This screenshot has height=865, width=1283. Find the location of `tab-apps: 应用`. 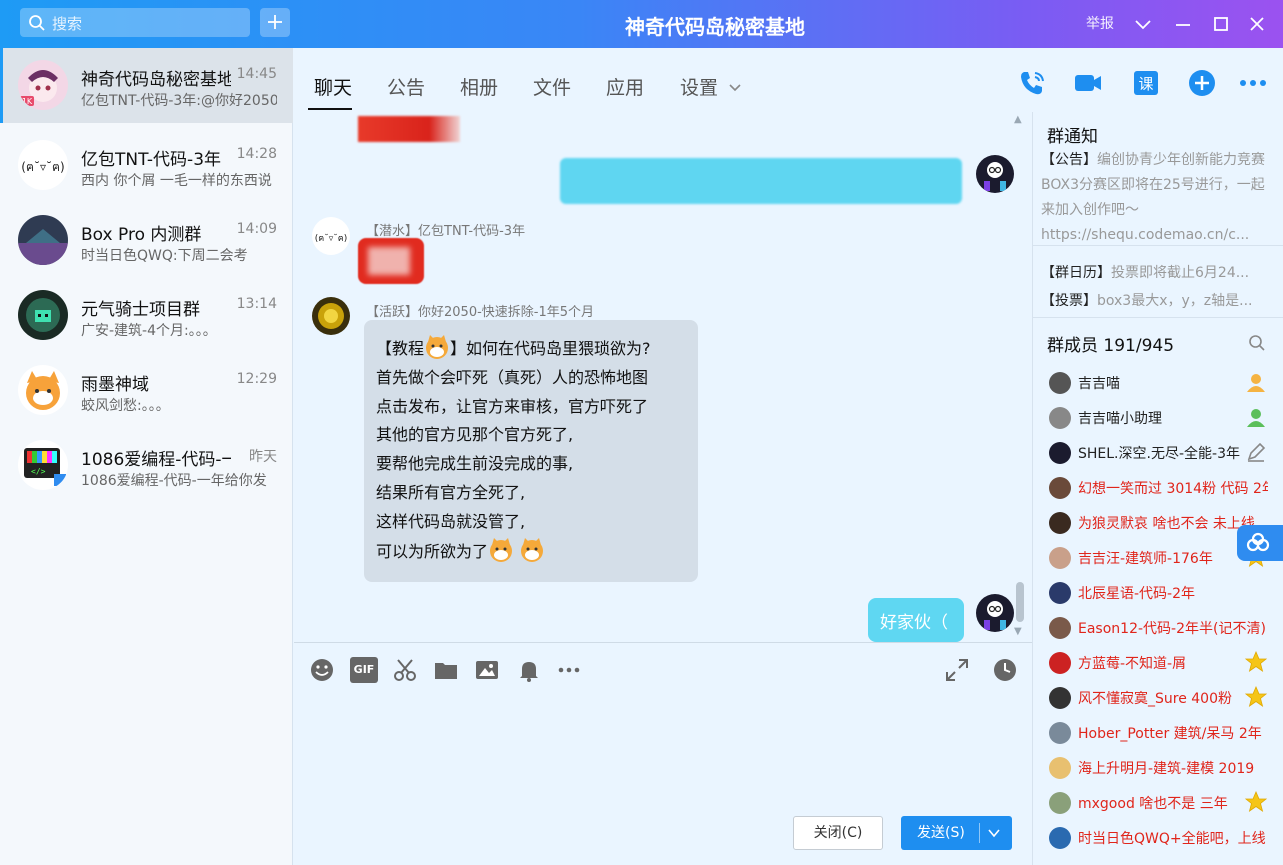

tab-apps: 应用 is located at coordinates (625, 86).